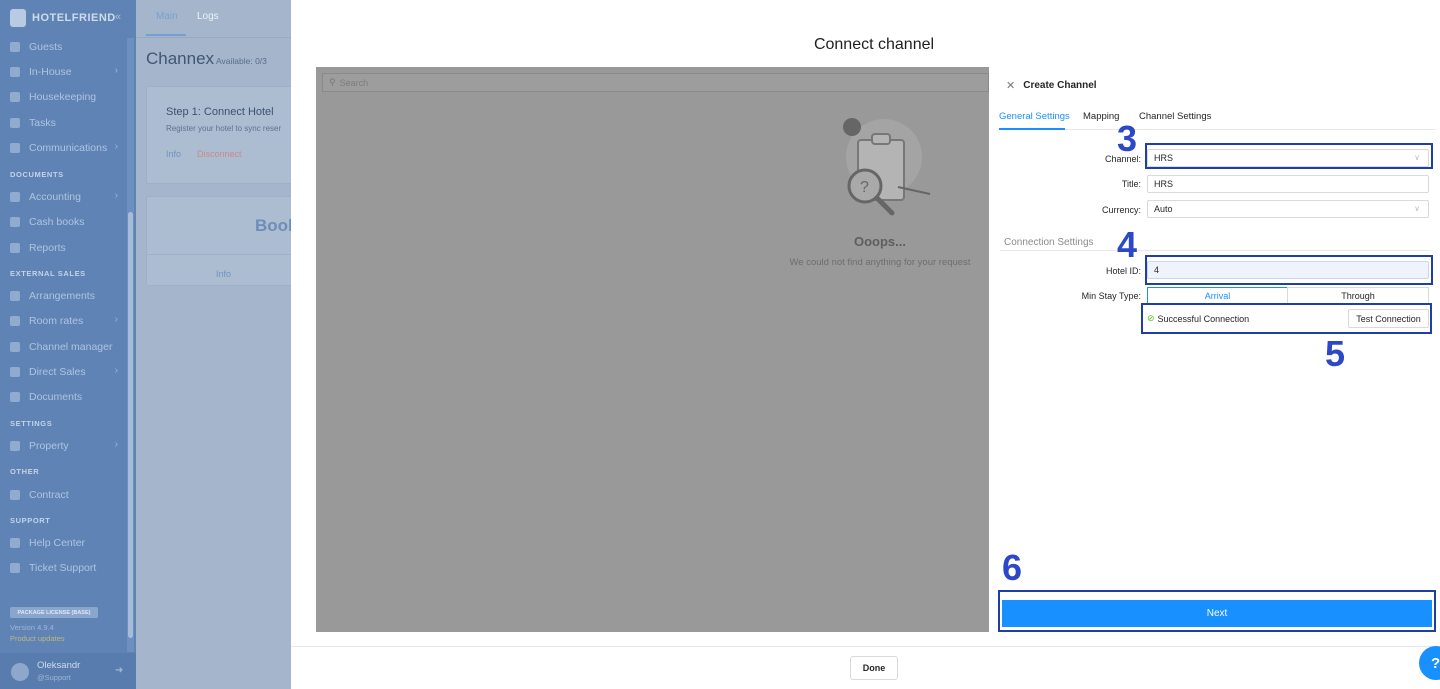 This screenshot has height=689, width=1440. Describe the element at coordinates (30, 520) in the screenshot. I see `section-support: SUPPORT` at that location.